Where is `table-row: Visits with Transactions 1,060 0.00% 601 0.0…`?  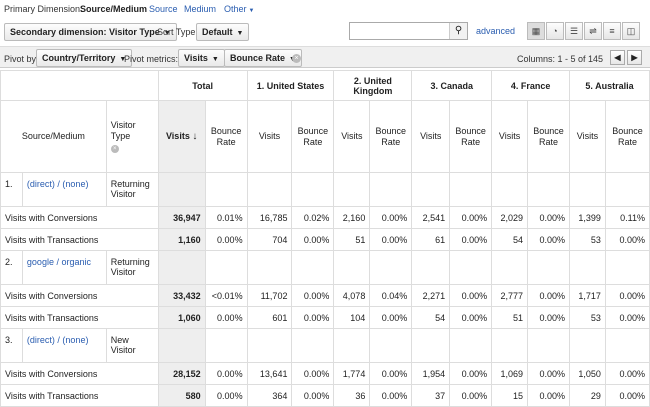 table-row: Visits with Transactions 1,060 0.00% 601 0.0… is located at coordinates (325, 317).